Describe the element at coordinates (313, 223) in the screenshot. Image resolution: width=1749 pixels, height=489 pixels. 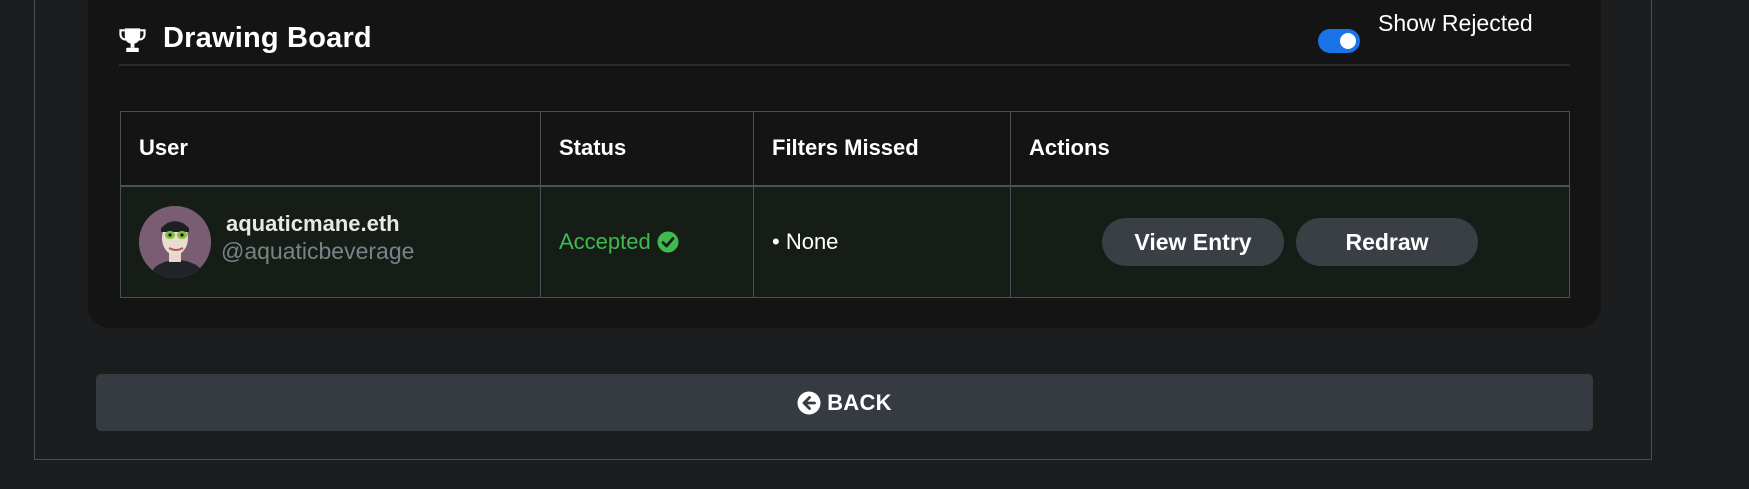
I see `user-name: aquaticmane.eth` at that location.